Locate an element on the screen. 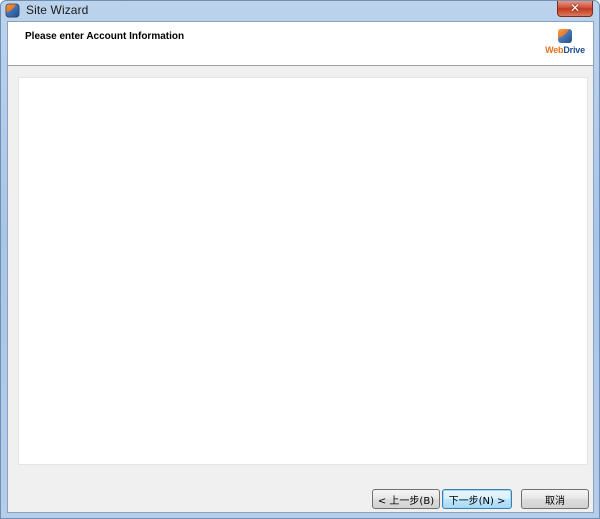 This screenshot has height=519, width=600. back-button: < 上一步(B) is located at coordinates (406, 499).